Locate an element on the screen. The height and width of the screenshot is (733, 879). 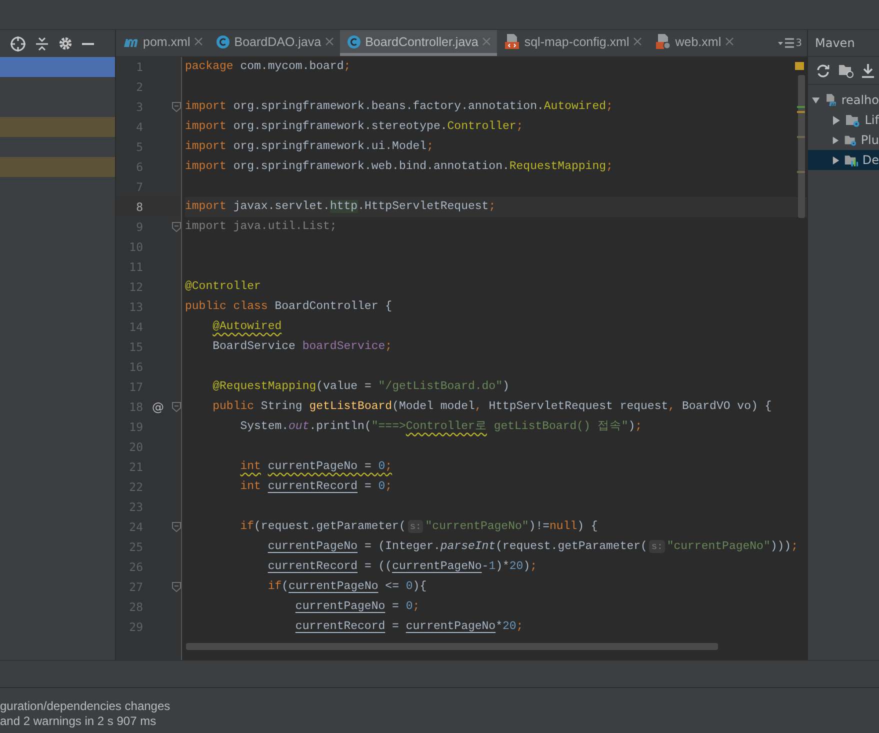
code-line: BoardService boardService; is located at coordinates (302, 347).